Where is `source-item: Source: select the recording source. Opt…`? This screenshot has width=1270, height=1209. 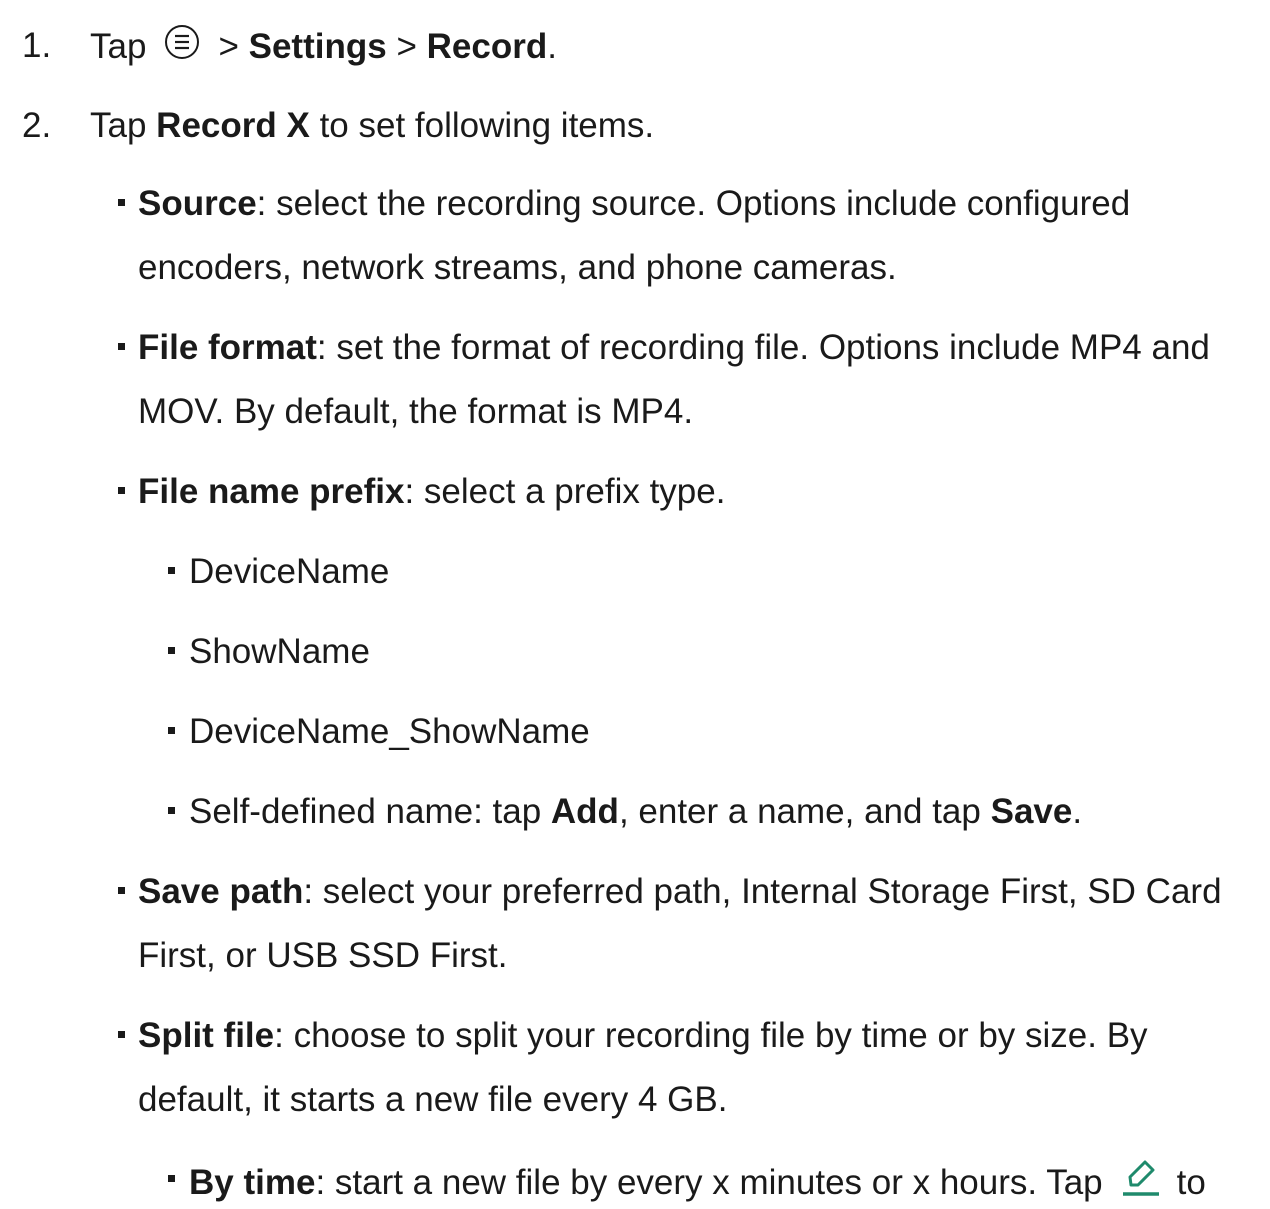
source-item: Source: select the recording source. Opt… is located at coordinates (634, 203).